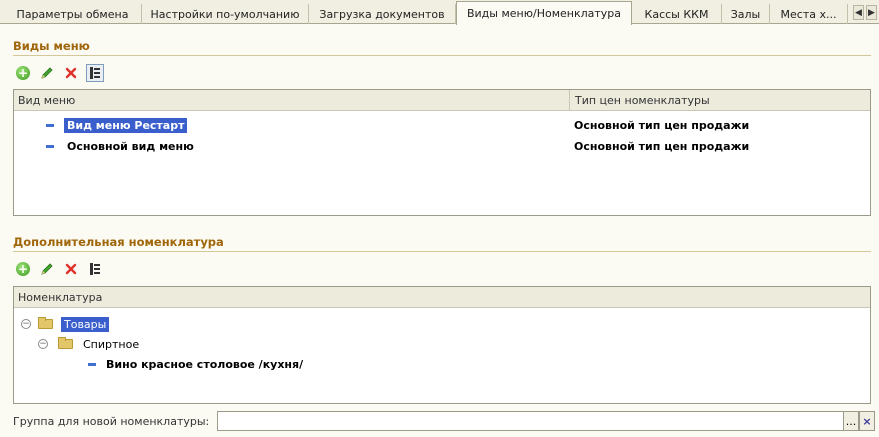 Image resolution: width=879 pixels, height=437 pixels. I want to click on tab-scroll: ◀ ▶, so click(865, 12).